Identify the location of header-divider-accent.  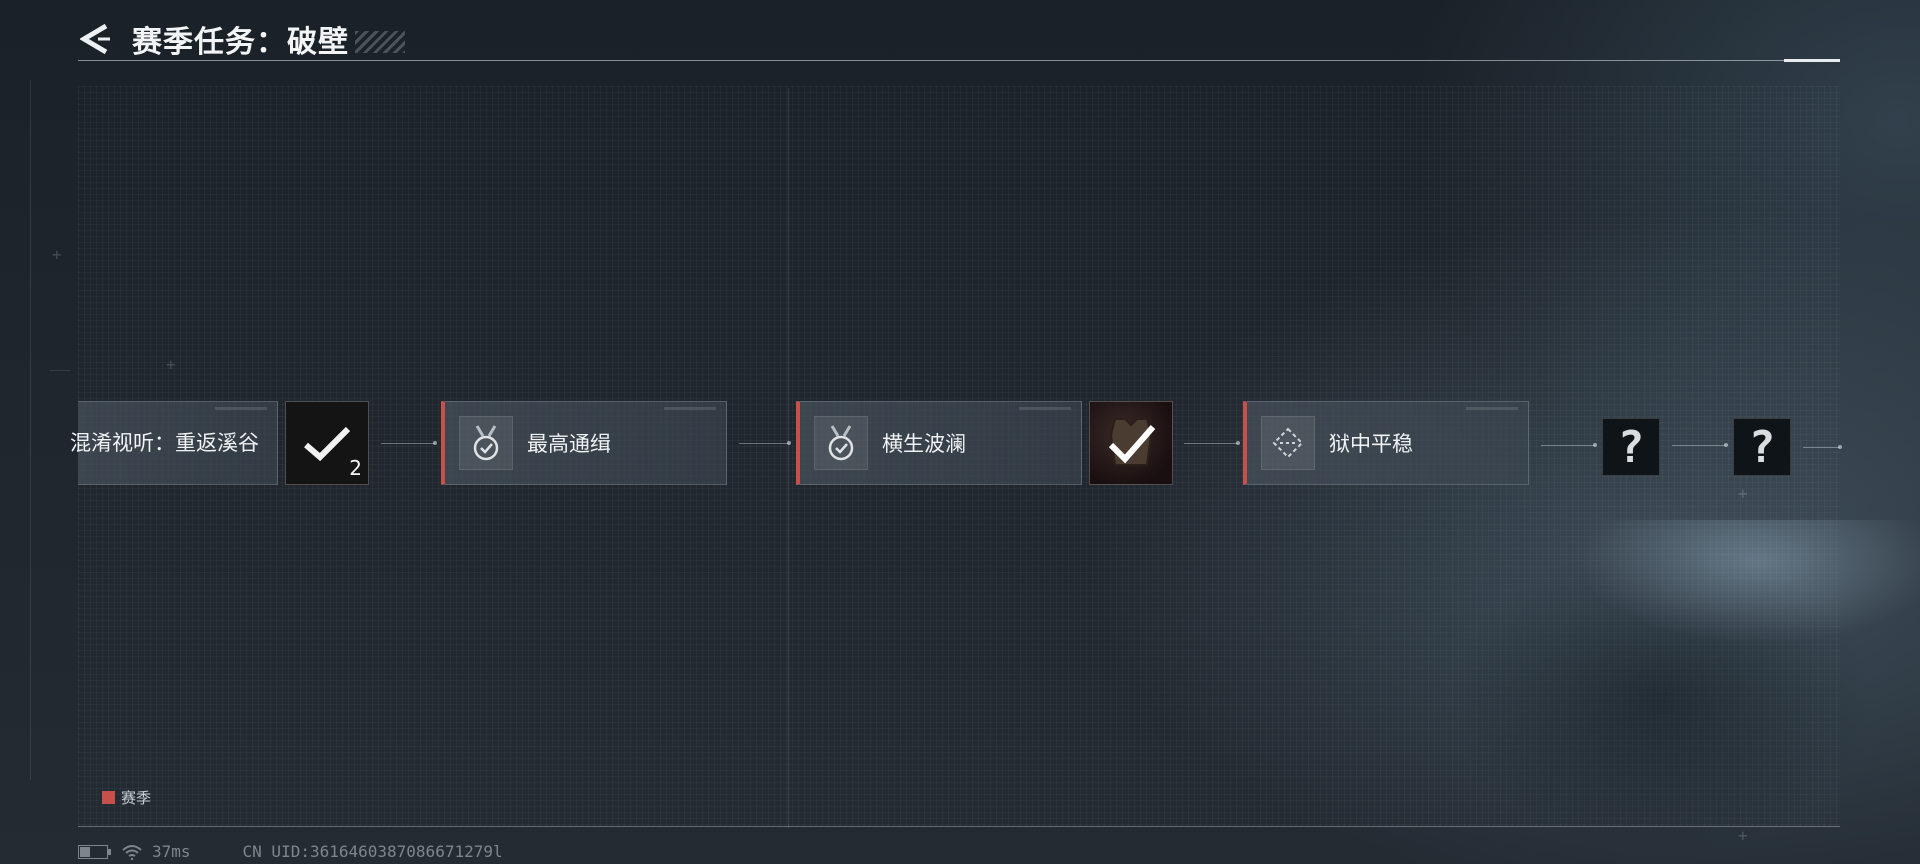
(1812, 60).